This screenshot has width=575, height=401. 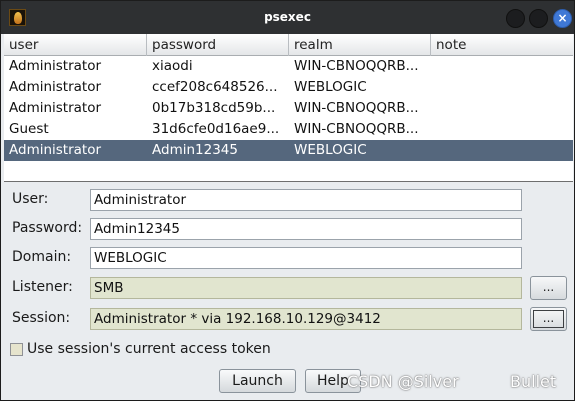 What do you see at coordinates (306, 229) in the screenshot?
I see `password-field: Admin12345` at bounding box center [306, 229].